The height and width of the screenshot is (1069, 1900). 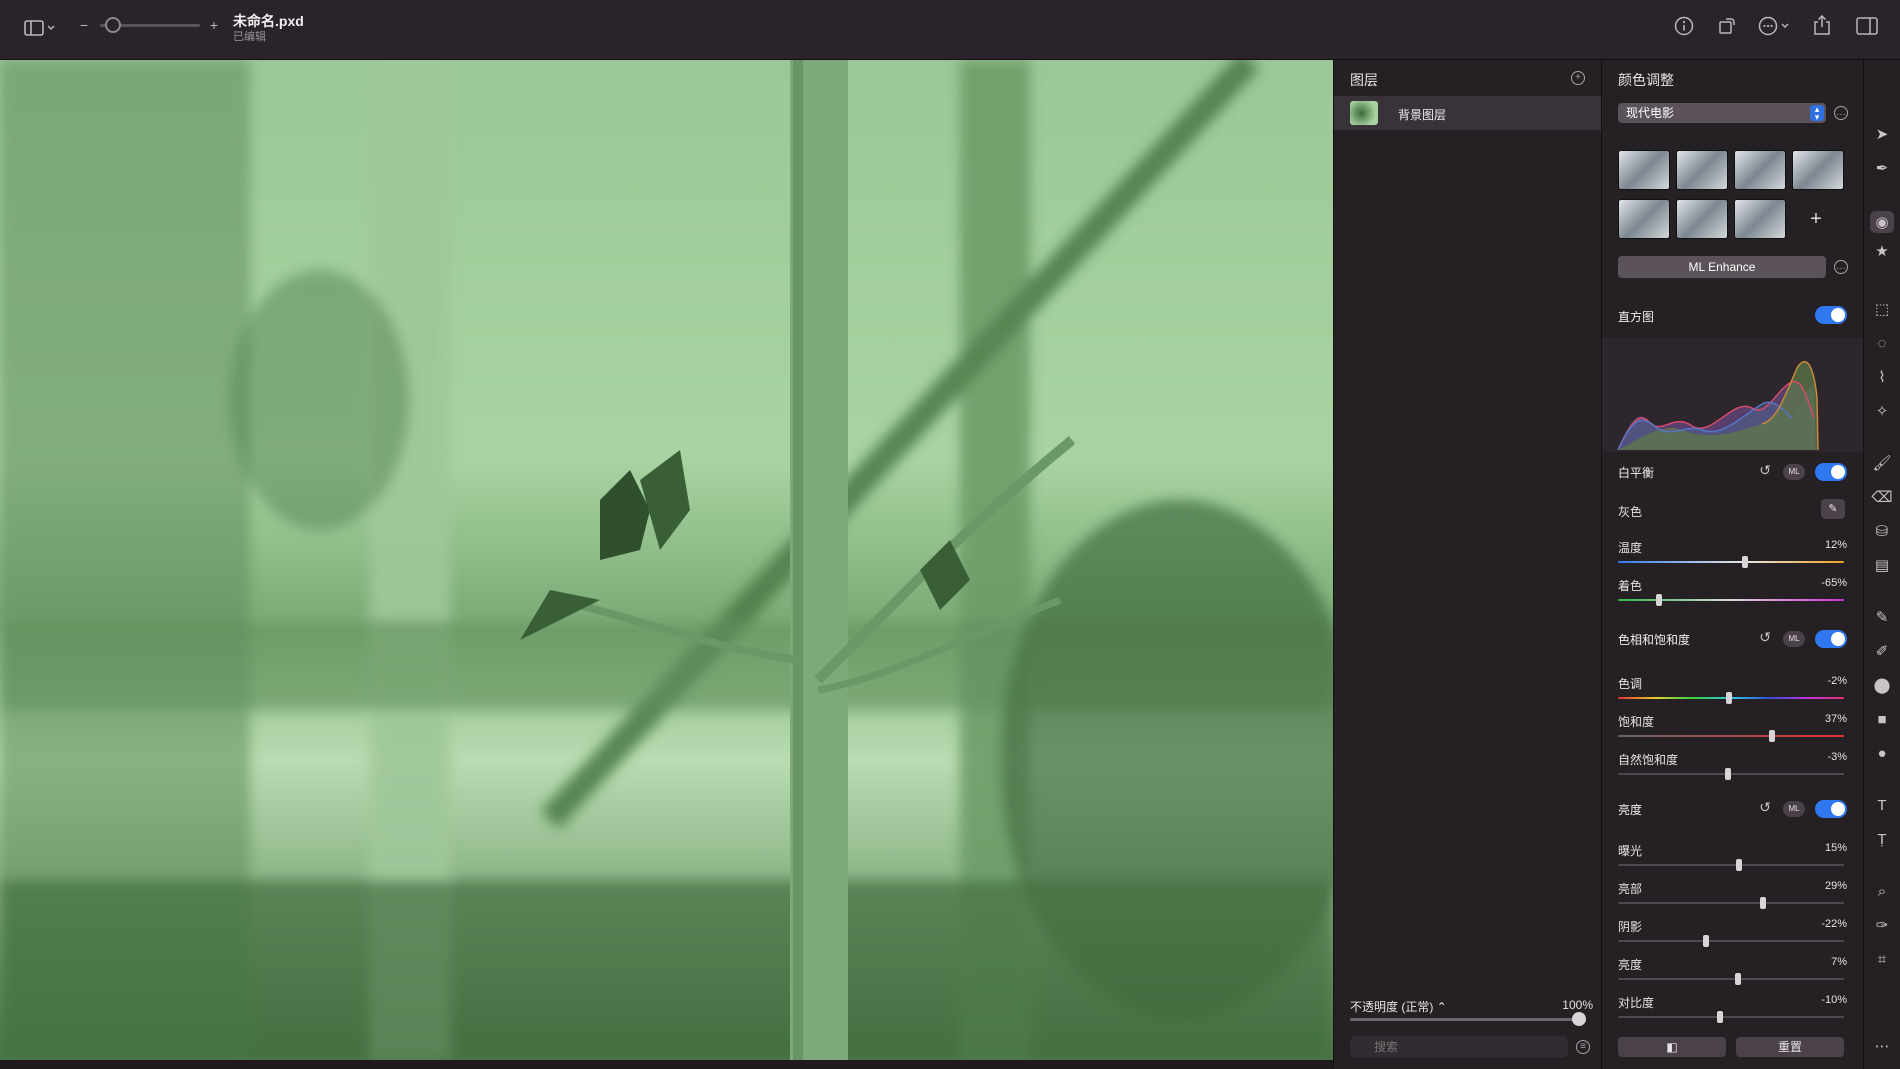 I want to click on zoom-slider-knob, so click(x=113, y=25).